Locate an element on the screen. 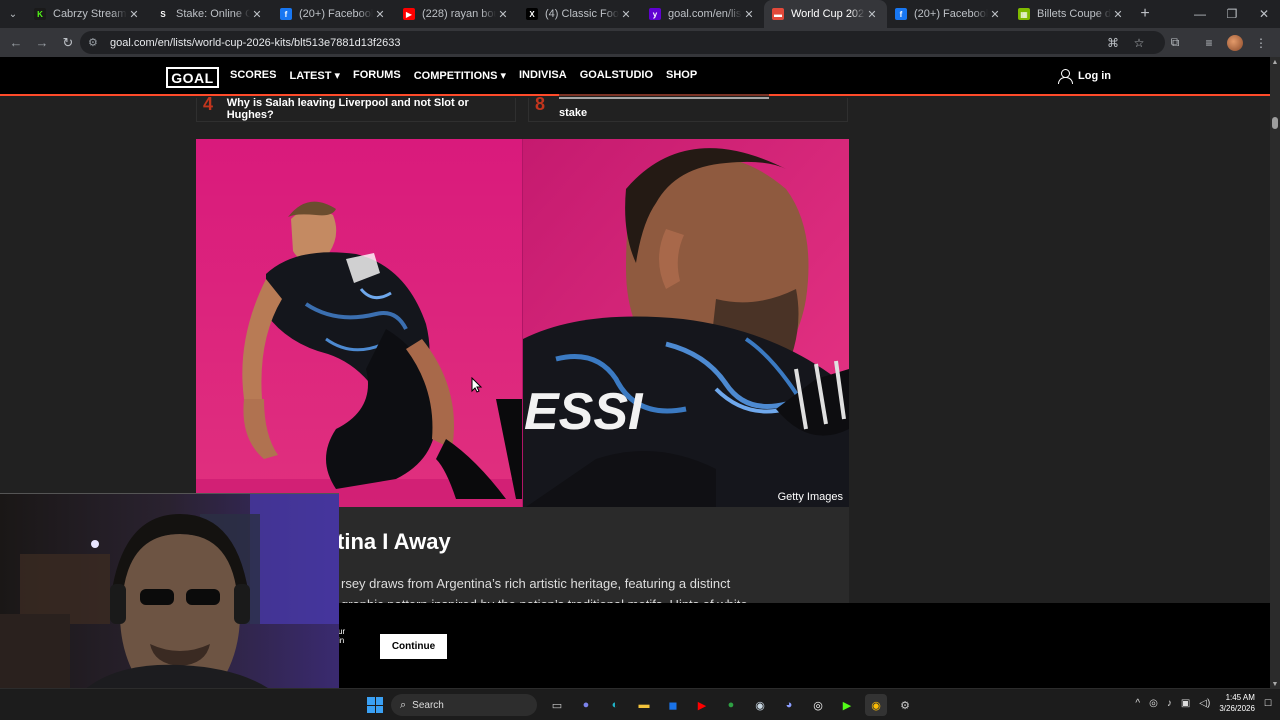 The width and height of the screenshot is (1280, 720). new-tab-button: + is located at coordinates (1145, 14).